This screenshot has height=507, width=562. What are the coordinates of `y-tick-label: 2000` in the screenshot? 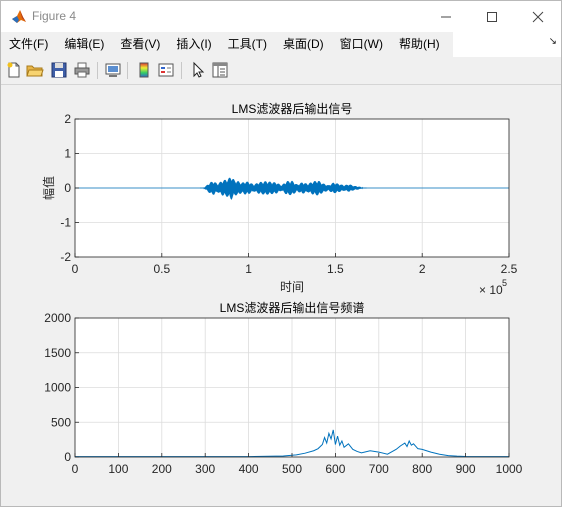 It's located at (57, 318).